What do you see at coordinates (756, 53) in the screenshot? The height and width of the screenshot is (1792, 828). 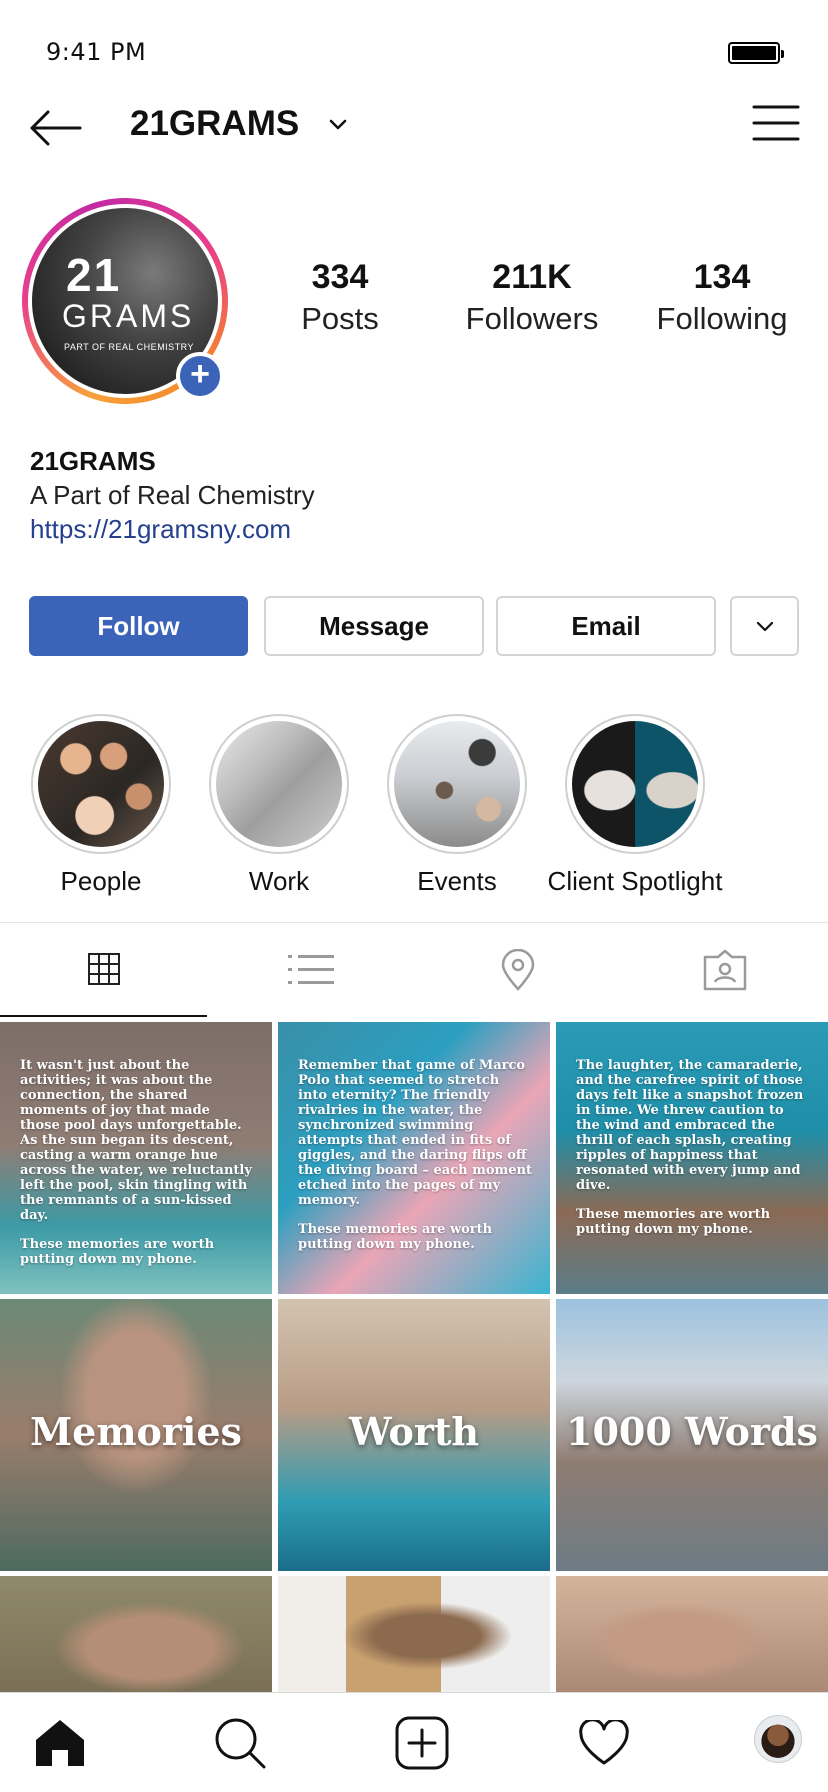 I see `battery-icon` at bounding box center [756, 53].